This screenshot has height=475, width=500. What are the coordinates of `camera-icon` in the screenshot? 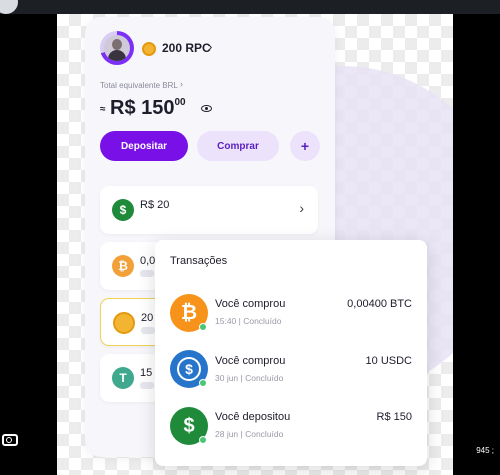 It's located at (12, 439).